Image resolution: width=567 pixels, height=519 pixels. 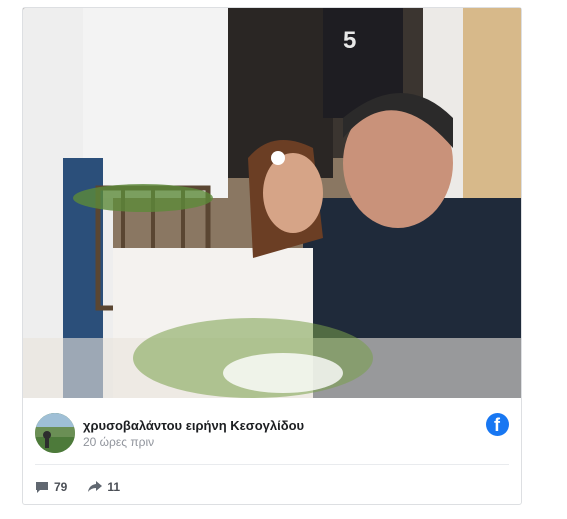 What do you see at coordinates (272, 464) in the screenshot?
I see `divider` at bounding box center [272, 464].